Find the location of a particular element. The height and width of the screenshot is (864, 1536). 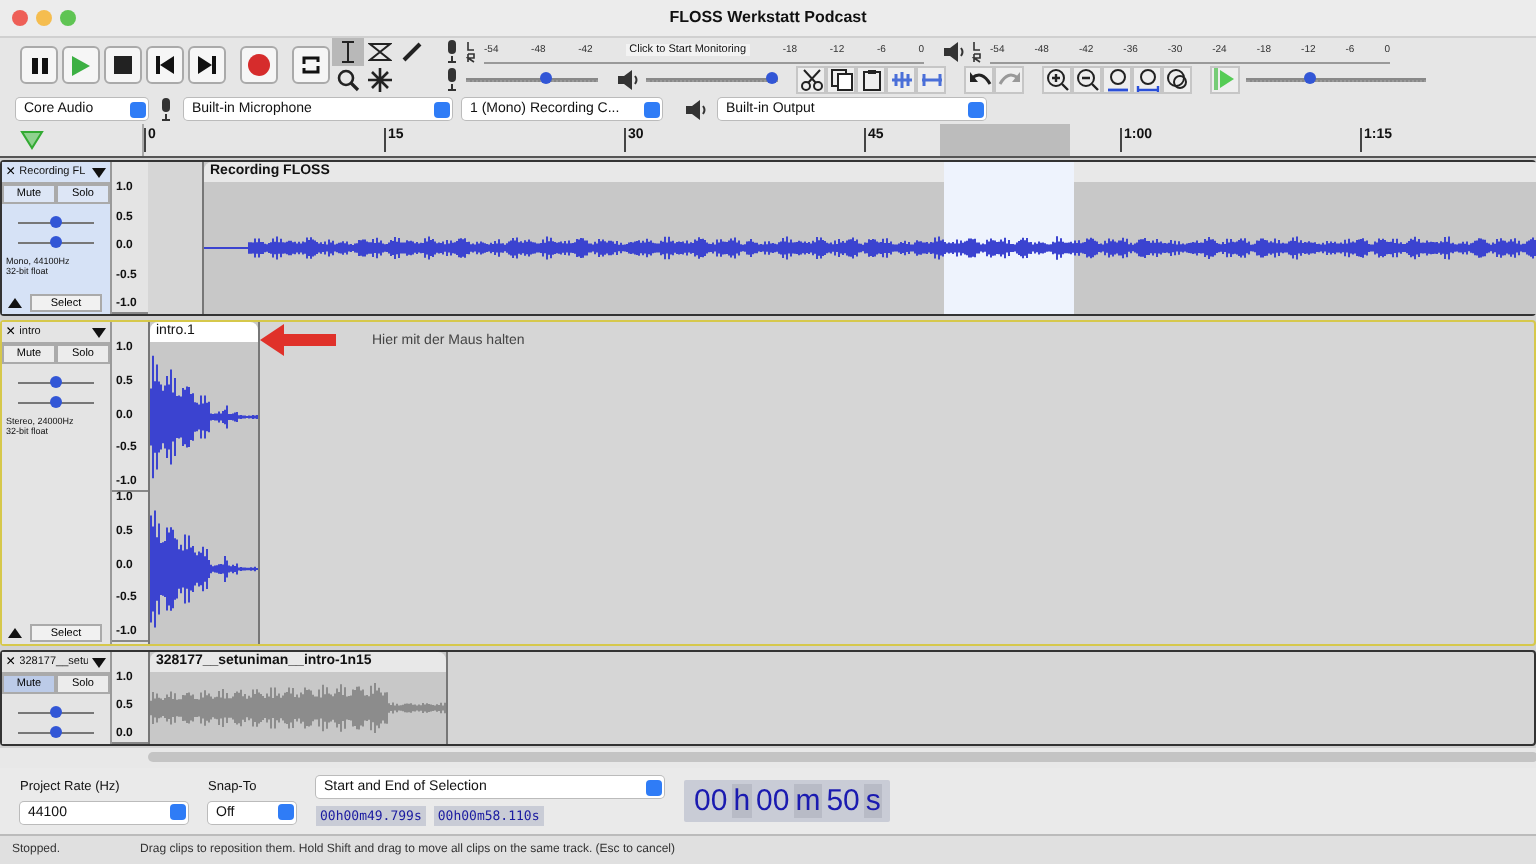

clipboard-icon is located at coordinates (871, 79).